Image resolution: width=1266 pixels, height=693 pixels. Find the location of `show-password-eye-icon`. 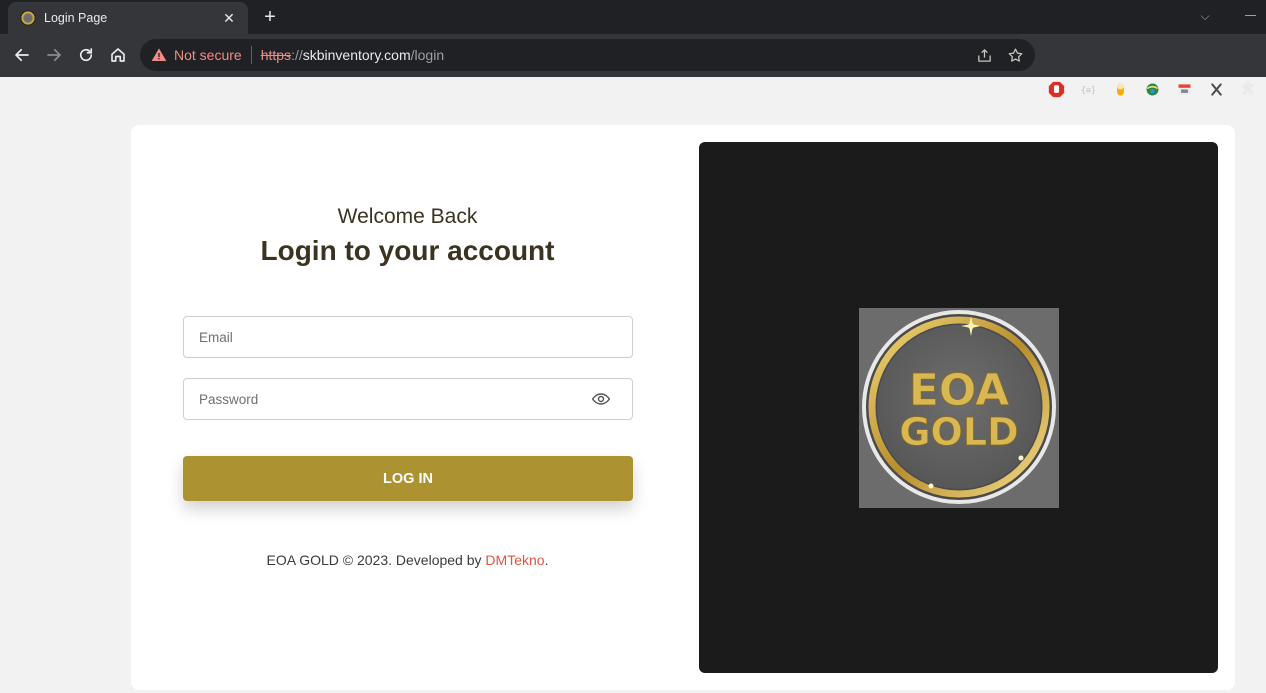

show-password-eye-icon is located at coordinates (601, 399).